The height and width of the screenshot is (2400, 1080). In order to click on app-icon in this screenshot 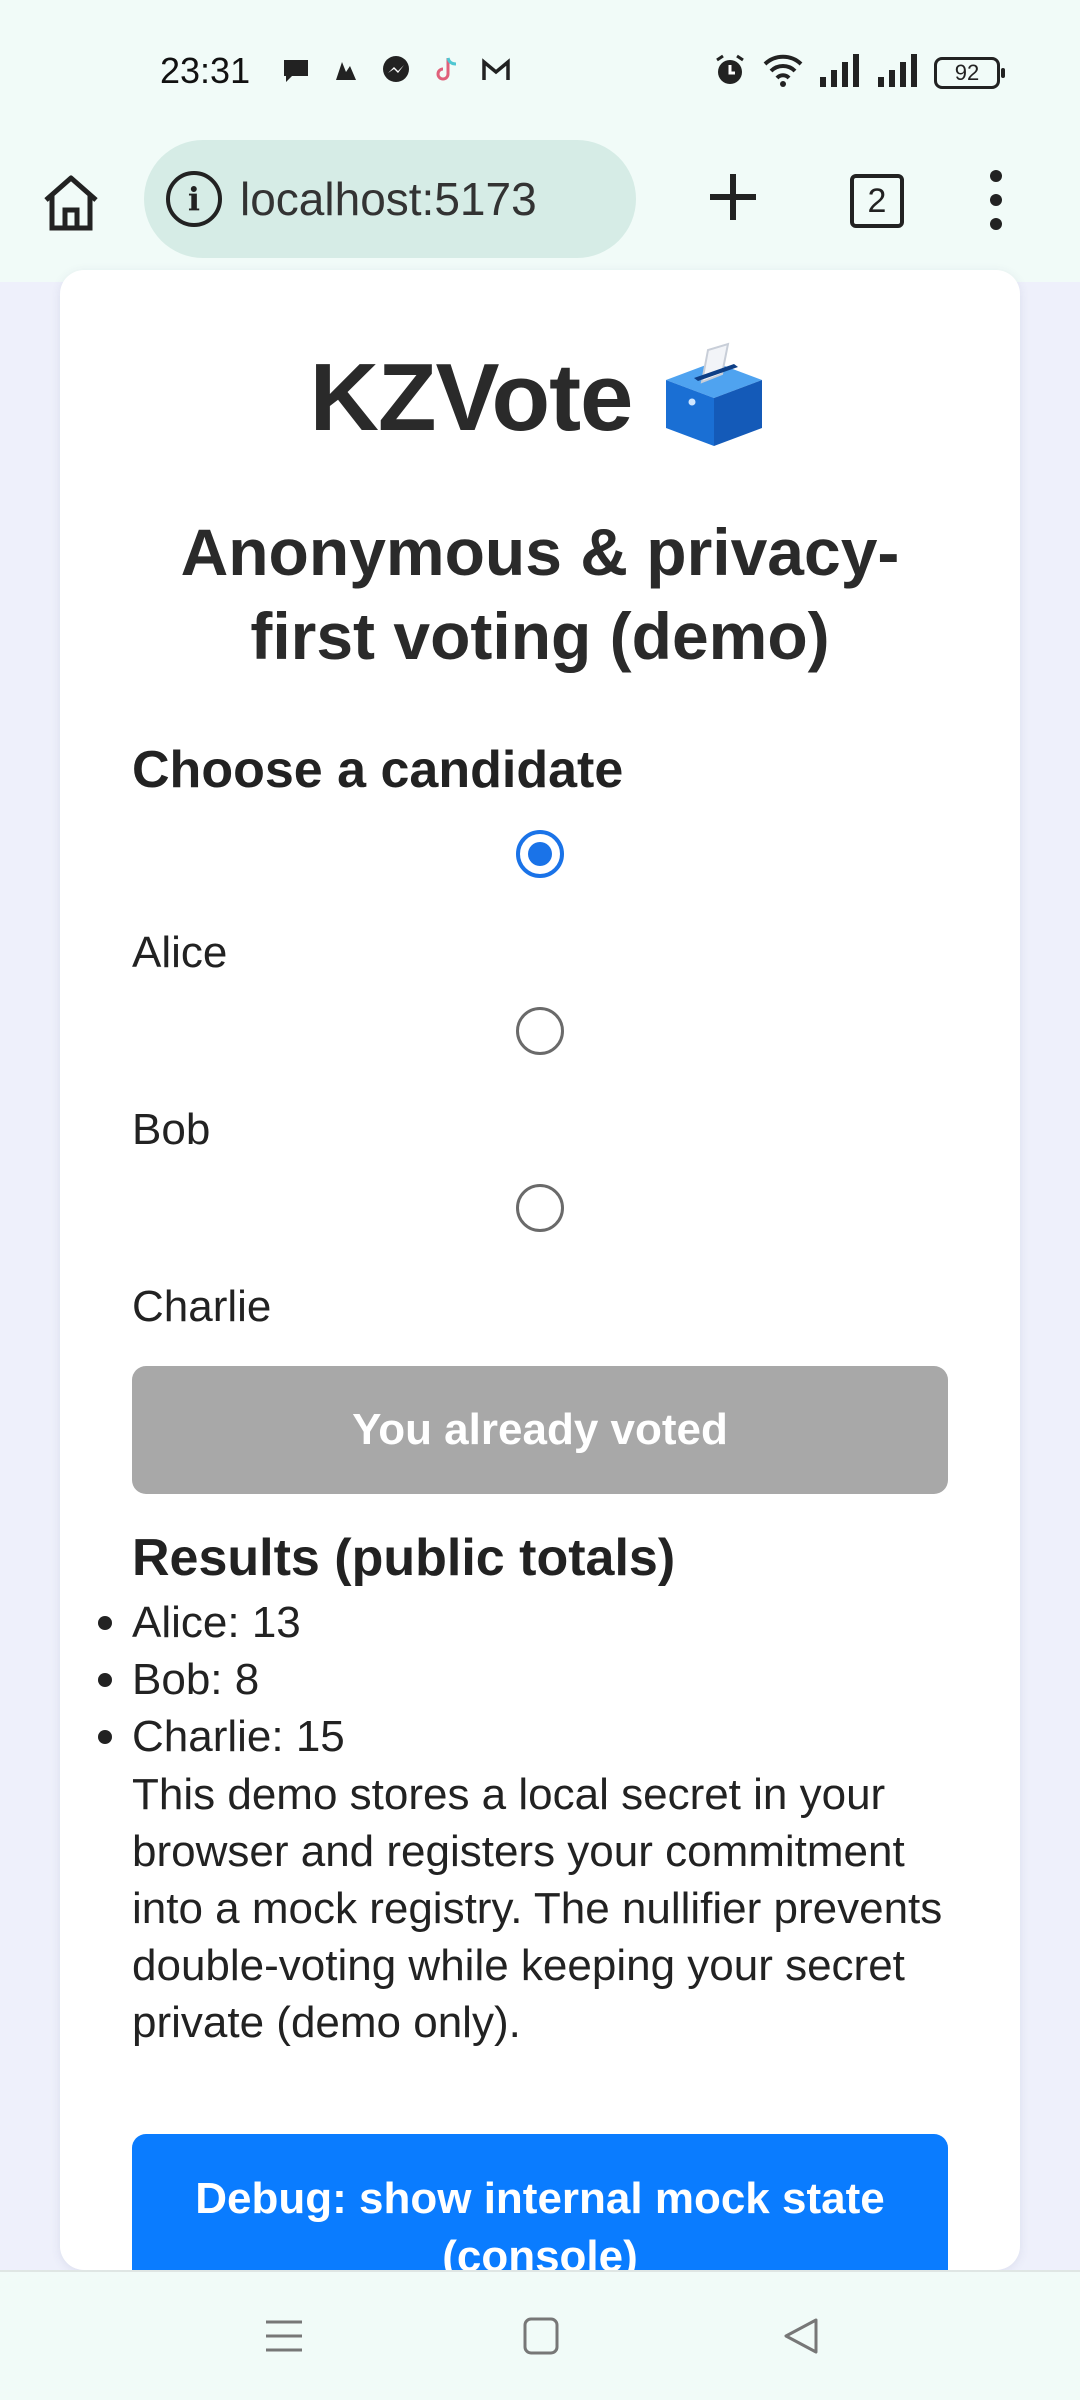, I will do `click(346, 70)`.